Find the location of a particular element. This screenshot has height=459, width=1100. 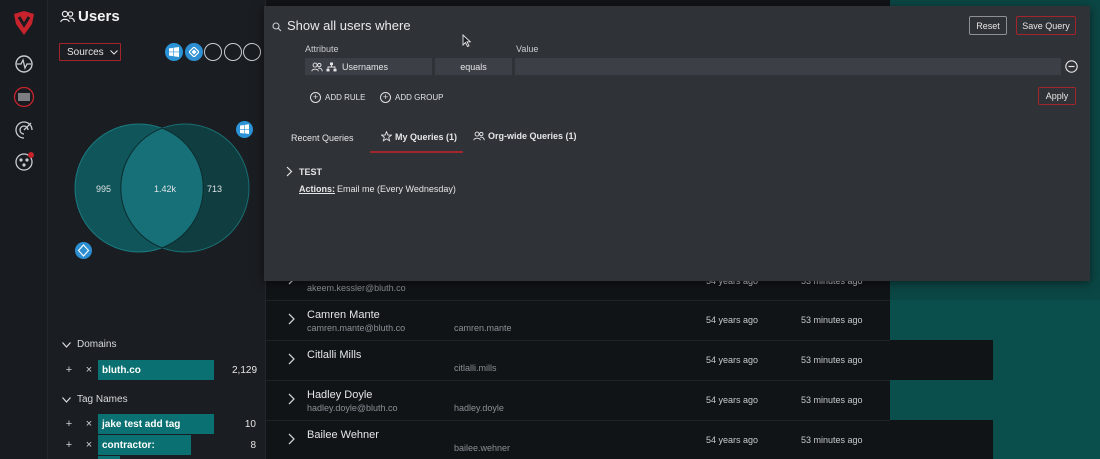

star-icon is located at coordinates (386, 136).